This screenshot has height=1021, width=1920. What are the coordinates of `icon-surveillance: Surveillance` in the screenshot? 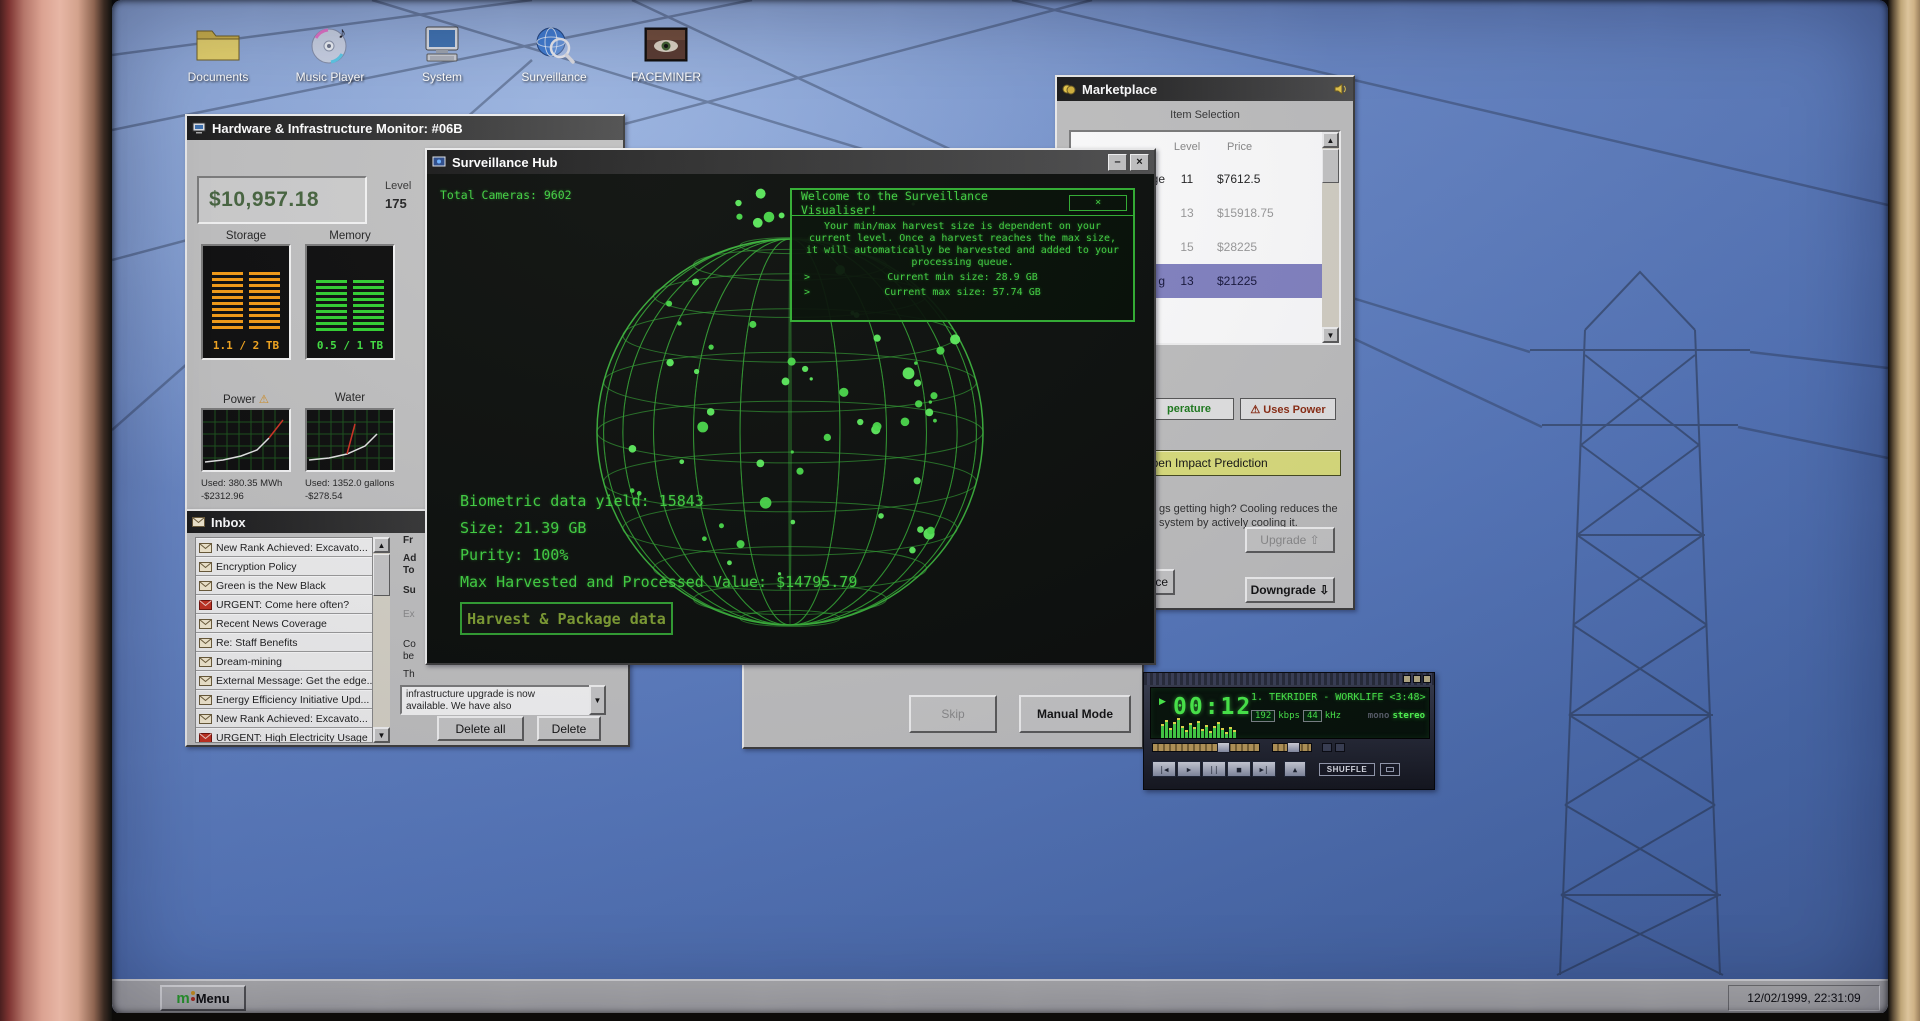 It's located at (554, 54).